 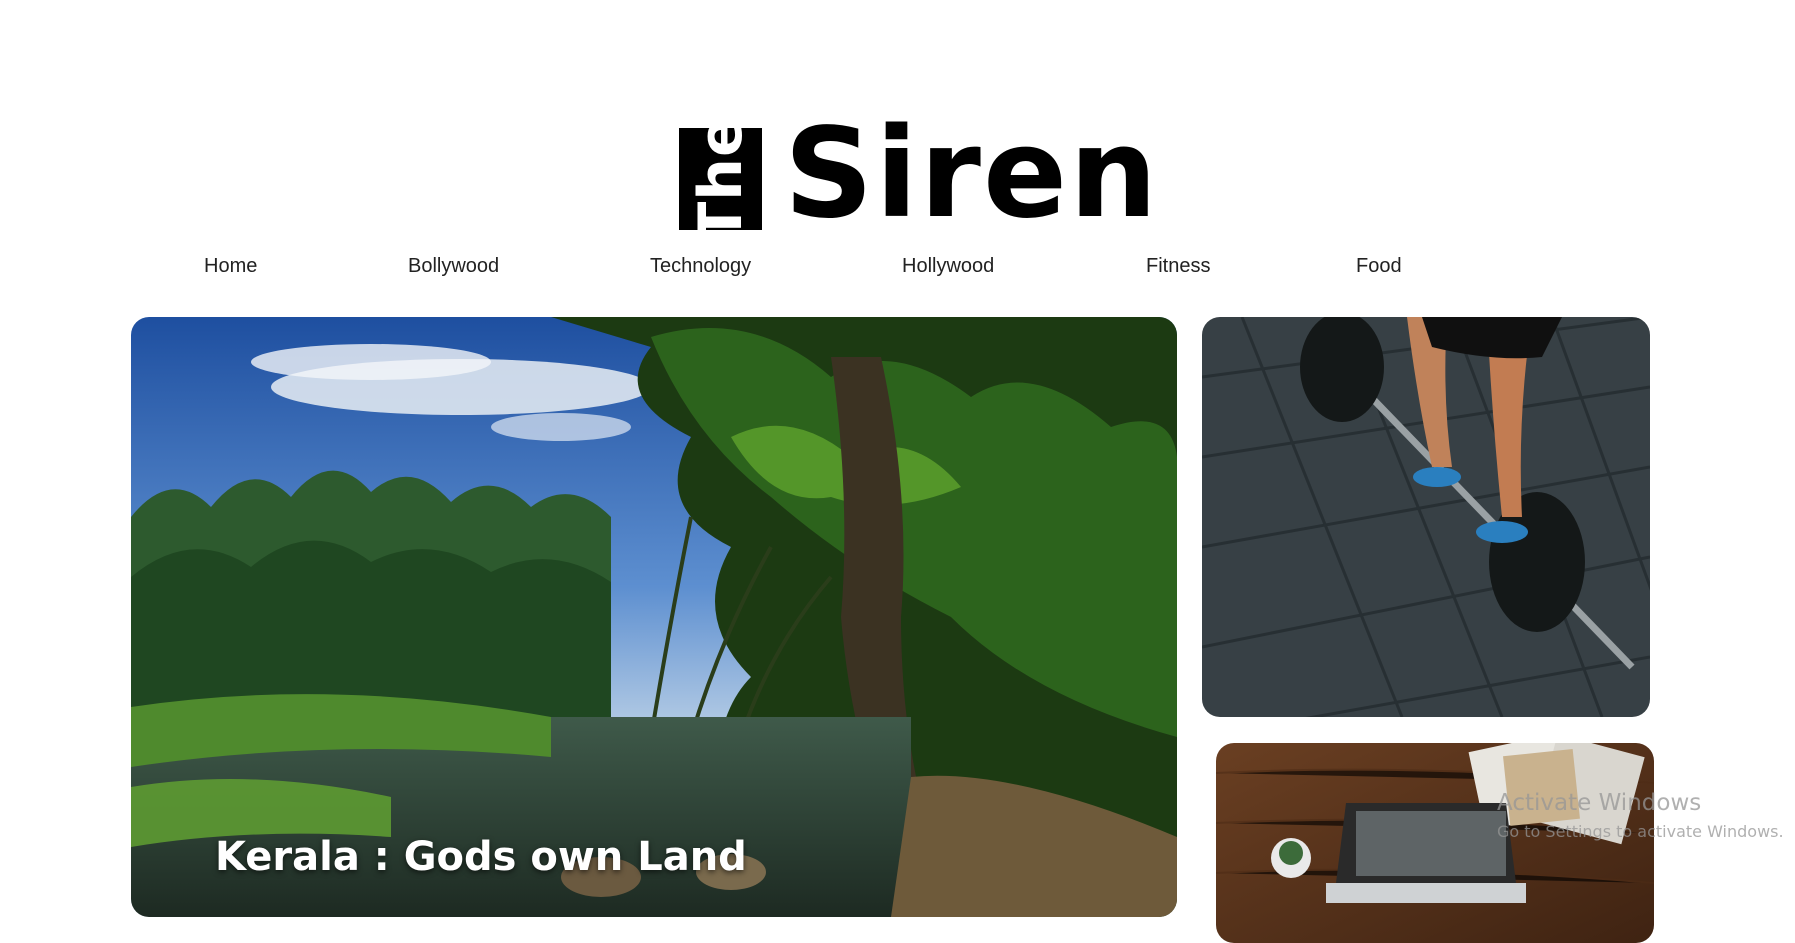 I want to click on hero-title: Kerala : Gods own Land, so click(x=481, y=857).